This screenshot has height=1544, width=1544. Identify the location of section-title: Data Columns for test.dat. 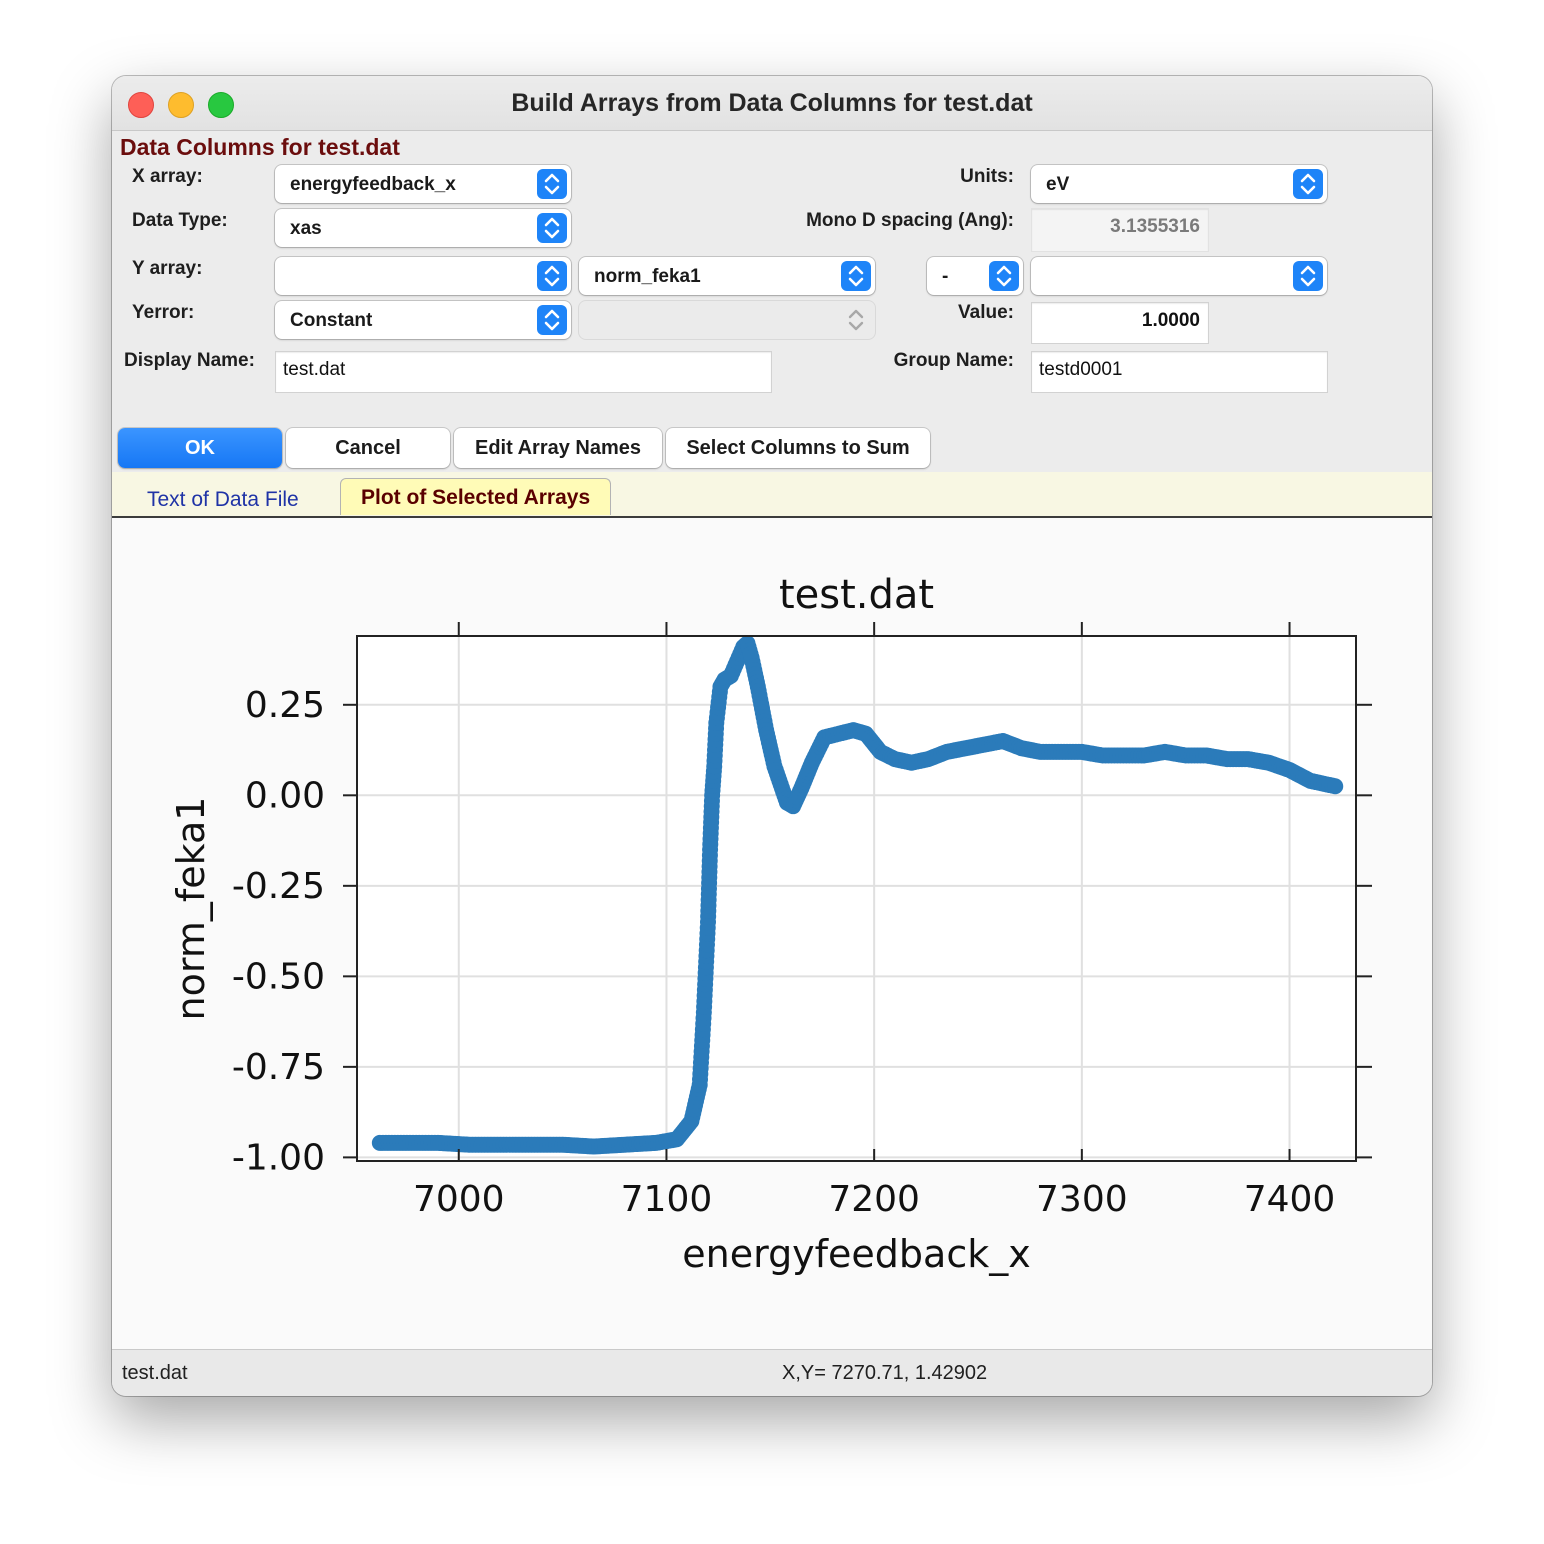
(260, 147).